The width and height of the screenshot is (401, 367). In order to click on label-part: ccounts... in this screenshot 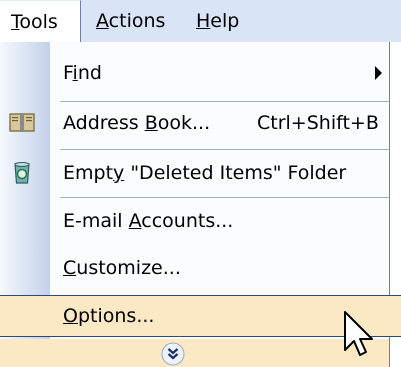, I will do `click(187, 221)`.